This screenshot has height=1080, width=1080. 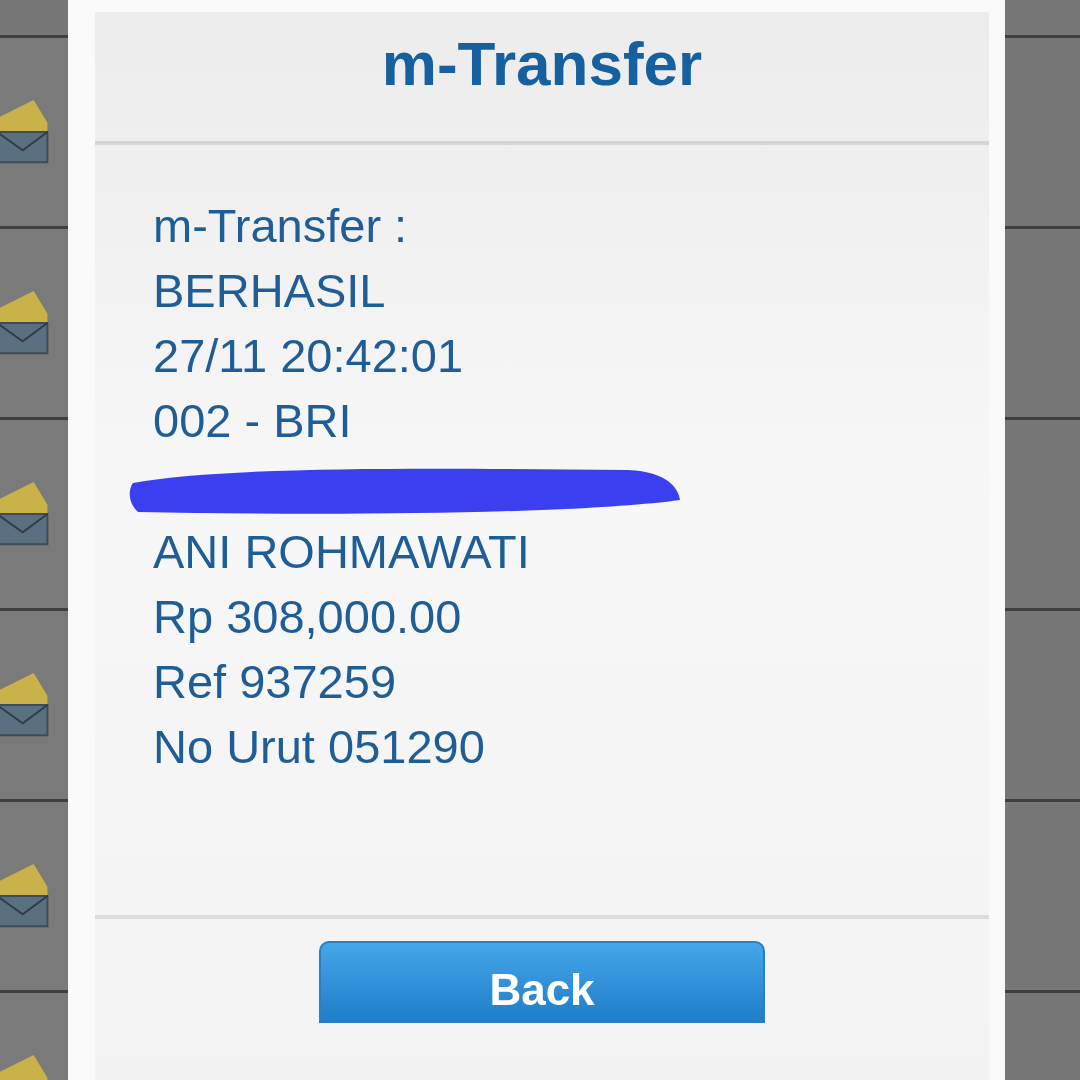 What do you see at coordinates (542, 78) in the screenshot?
I see `dialog-title: m-Transfer` at bounding box center [542, 78].